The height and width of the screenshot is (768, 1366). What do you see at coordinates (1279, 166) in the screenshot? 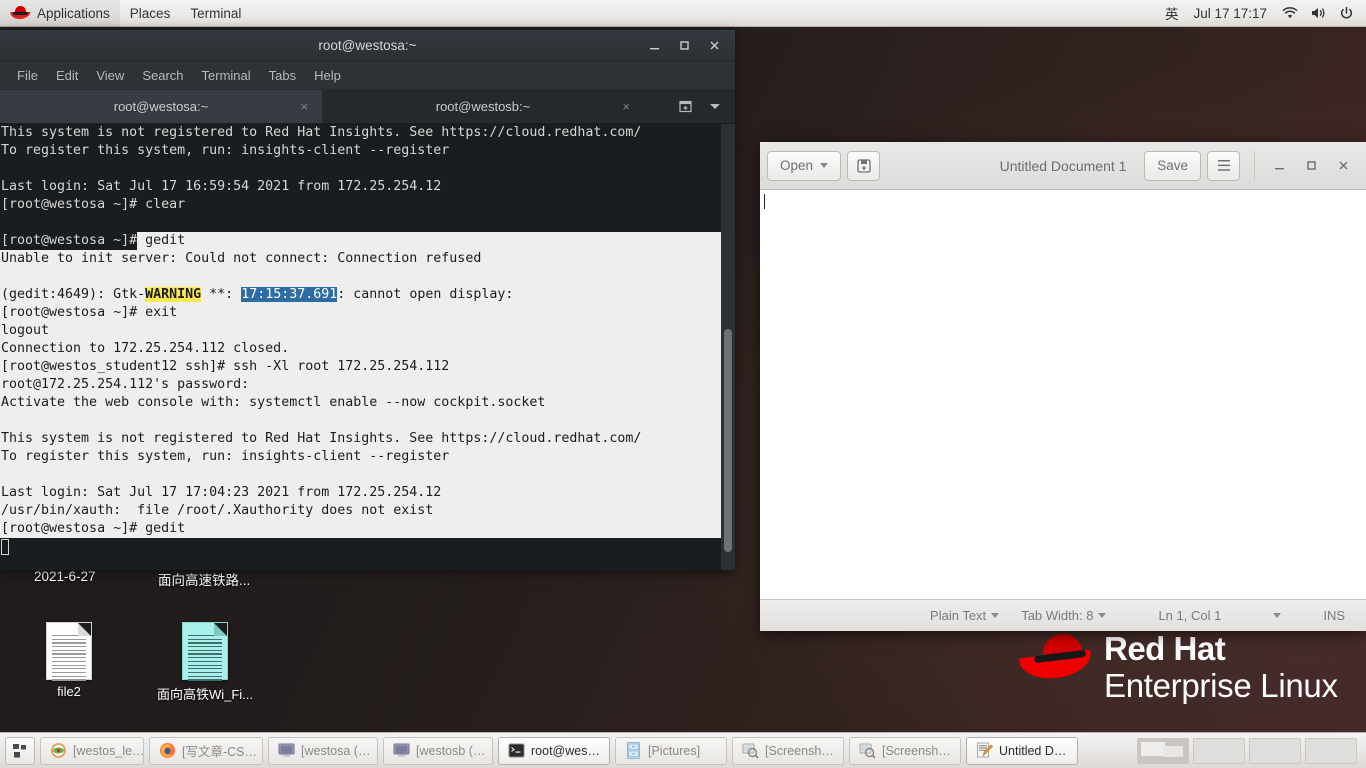
I see `gedit-minimize-button` at bounding box center [1279, 166].